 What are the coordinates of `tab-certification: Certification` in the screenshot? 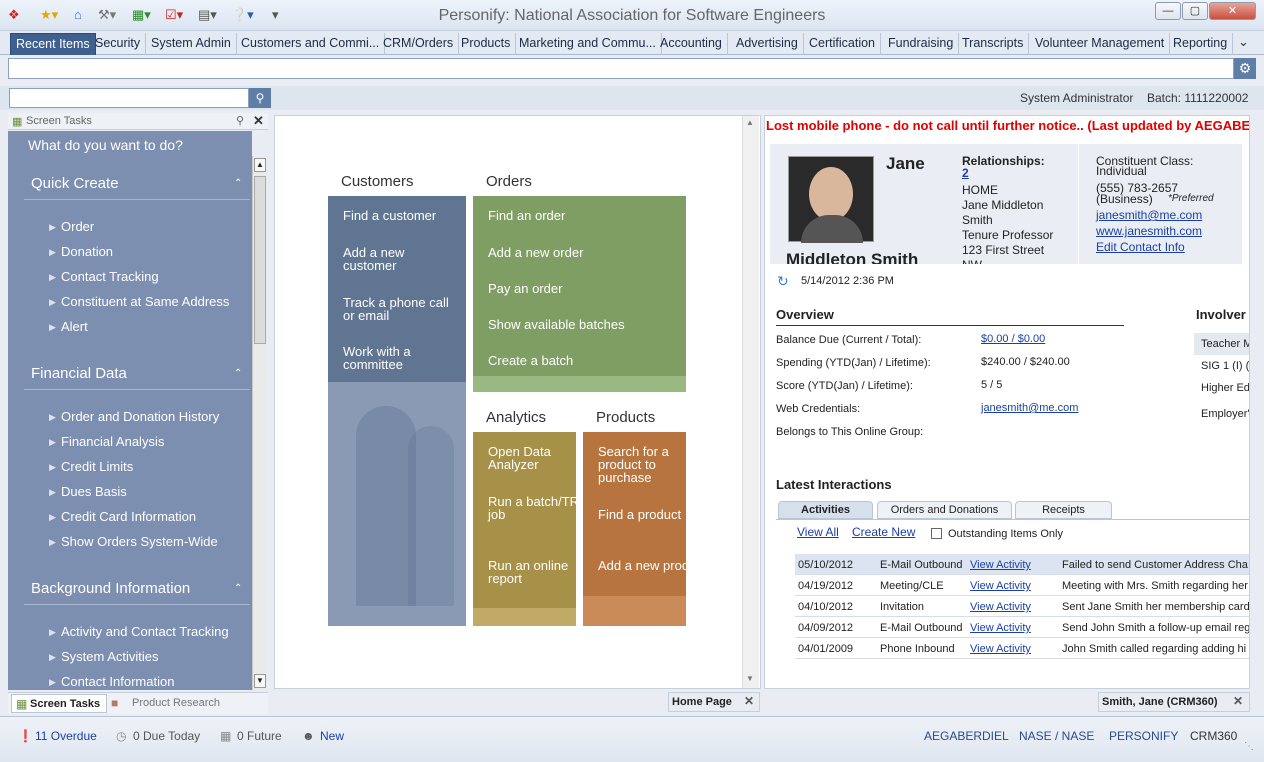 It's located at (842, 44).